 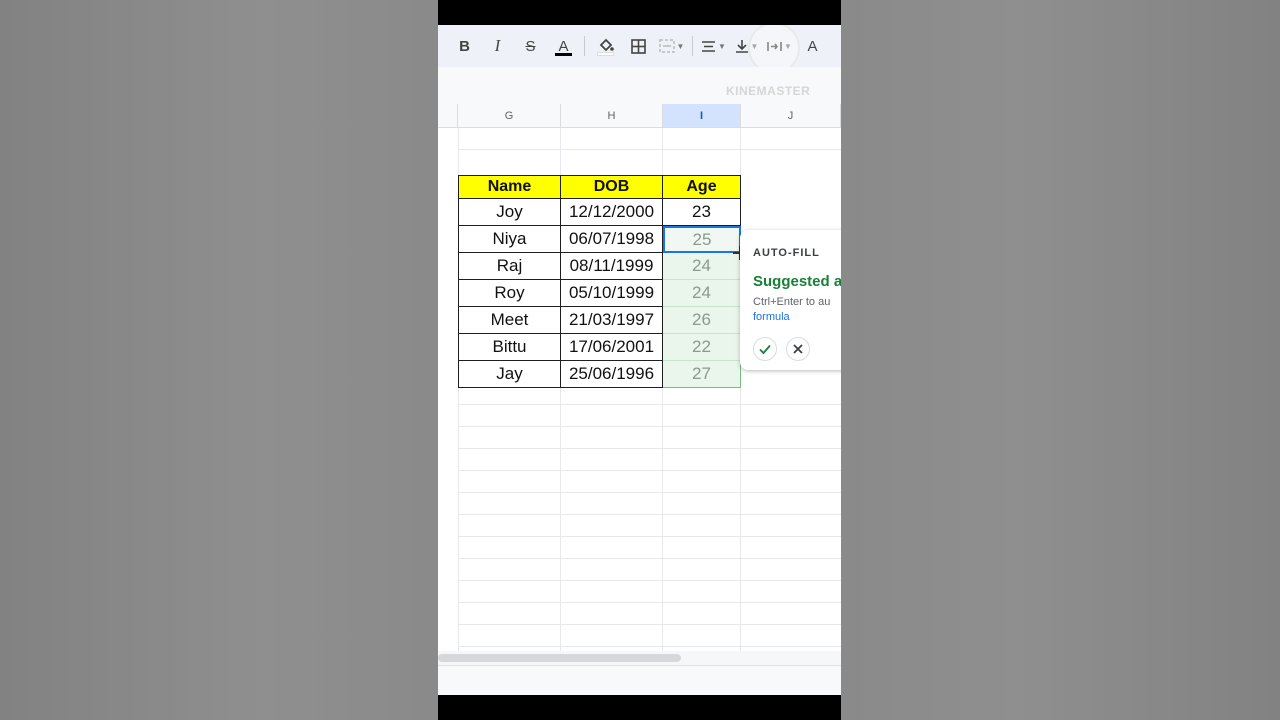 I want to click on merge-cells-button: ▼, so click(x=671, y=46).